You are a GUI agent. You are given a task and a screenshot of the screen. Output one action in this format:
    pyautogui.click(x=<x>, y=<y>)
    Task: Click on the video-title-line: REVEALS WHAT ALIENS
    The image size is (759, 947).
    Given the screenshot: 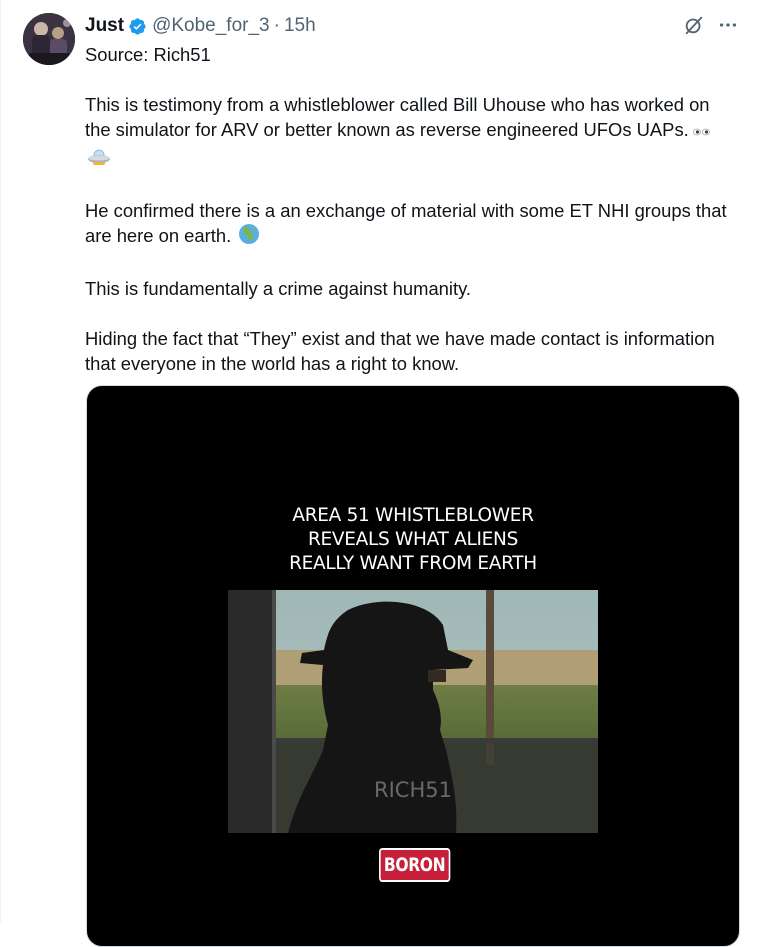 What is the action you would take?
    pyautogui.click(x=413, y=539)
    